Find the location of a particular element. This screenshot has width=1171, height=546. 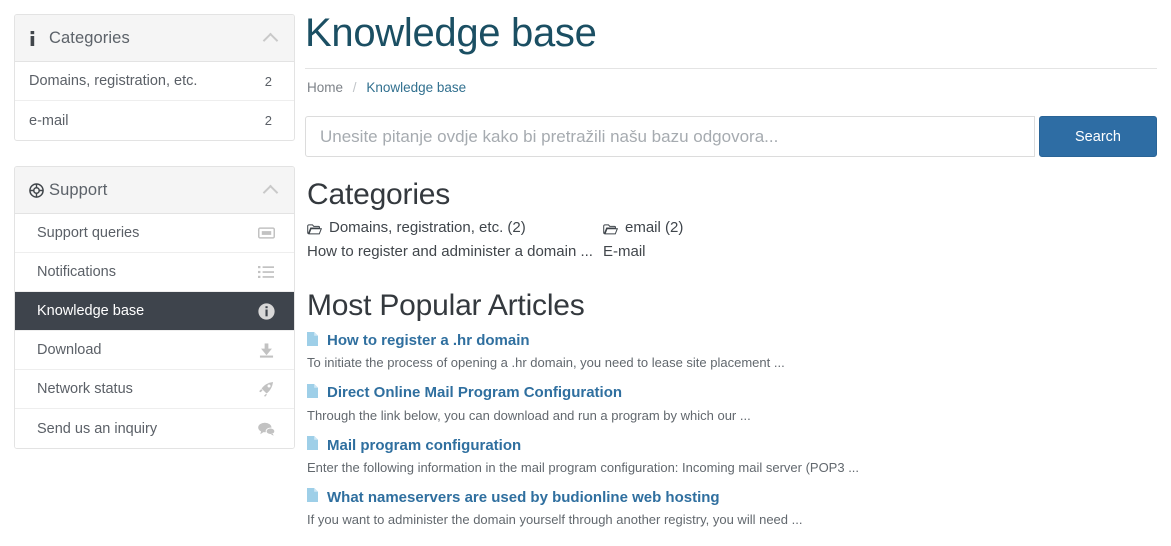

sidebar-item-support-queries: Support queries is located at coordinates (154, 233).